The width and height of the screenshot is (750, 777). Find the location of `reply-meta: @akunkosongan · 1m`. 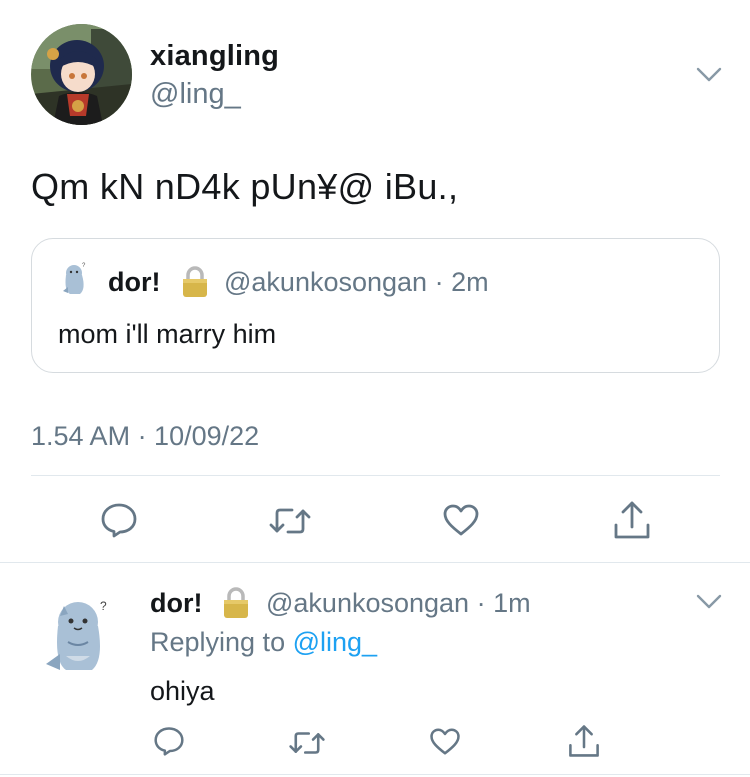

reply-meta: @akunkosongan · 1m is located at coordinates (398, 603).